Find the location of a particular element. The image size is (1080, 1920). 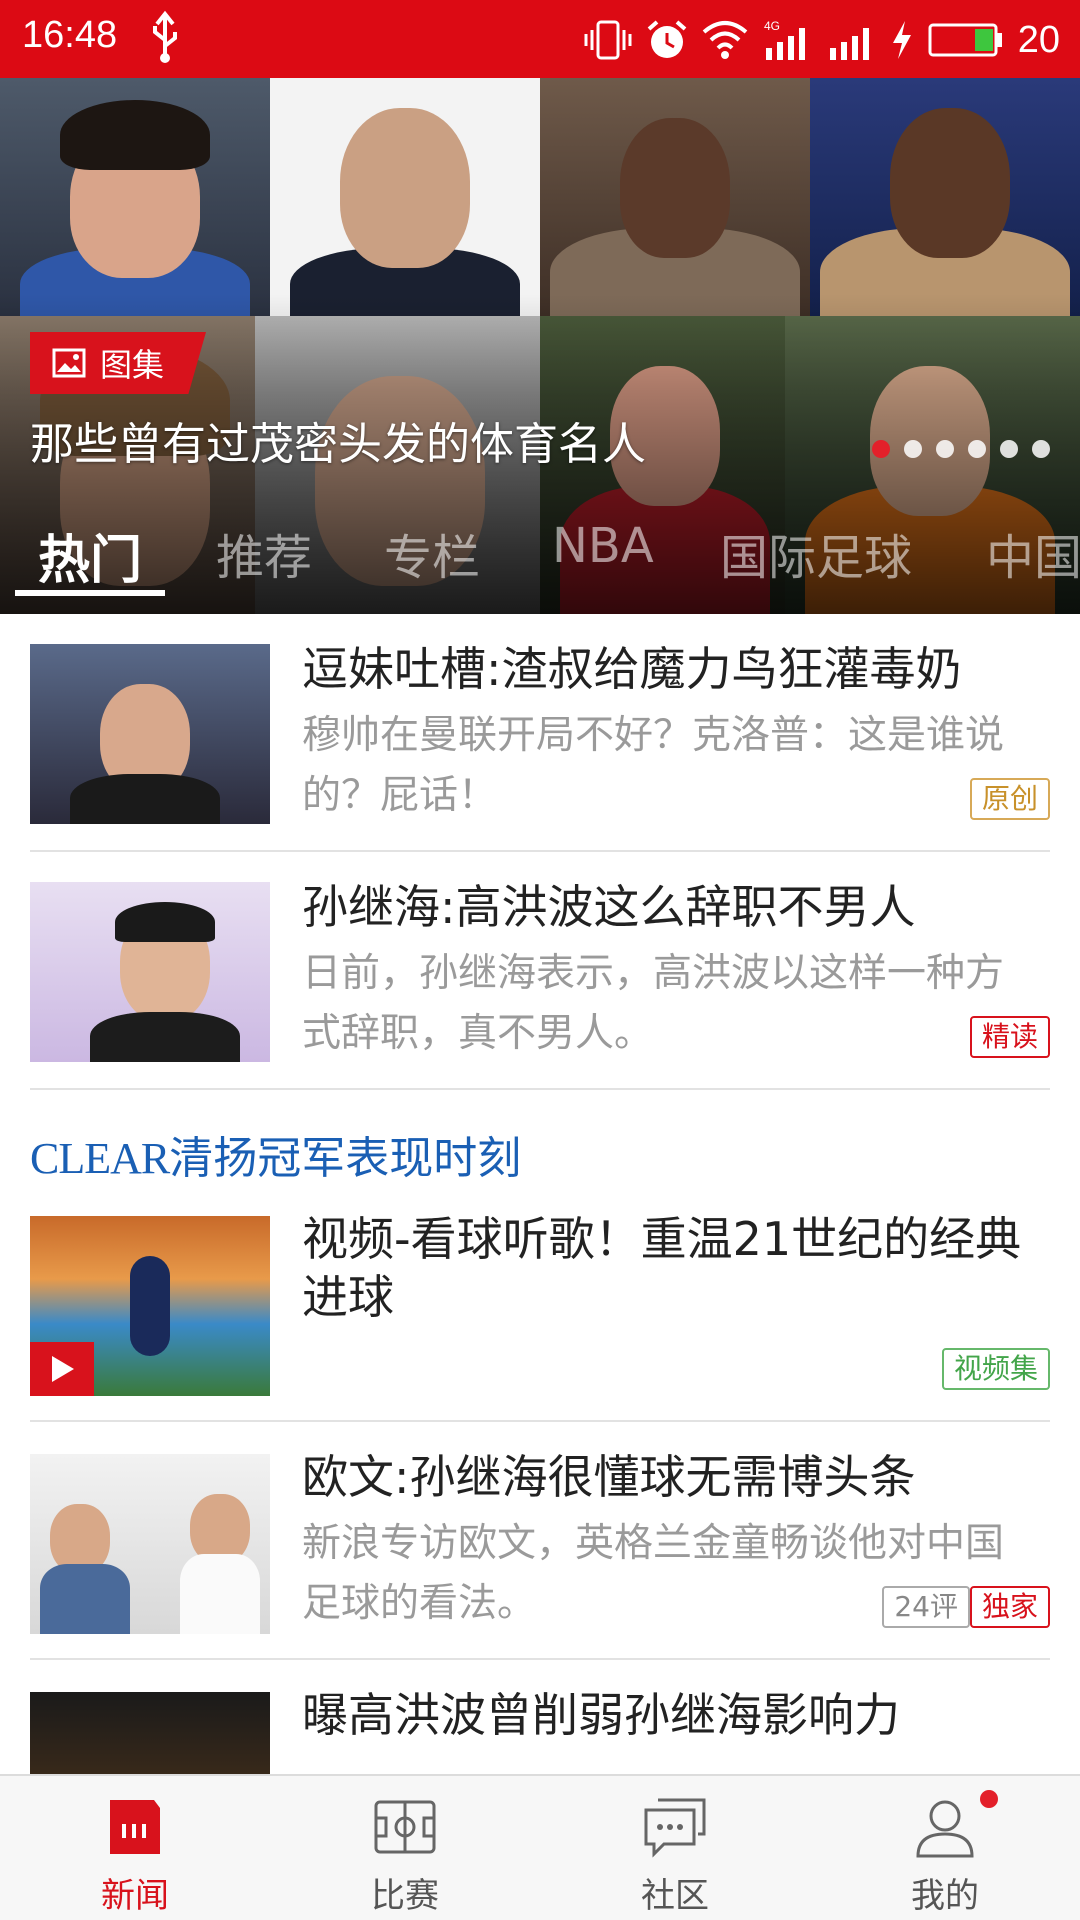

active-tab-indicator is located at coordinates (90, 593).